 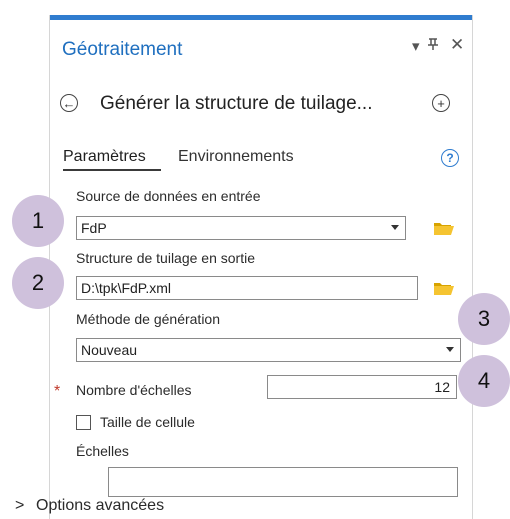 I want to click on pin-icon, so click(x=433, y=46).